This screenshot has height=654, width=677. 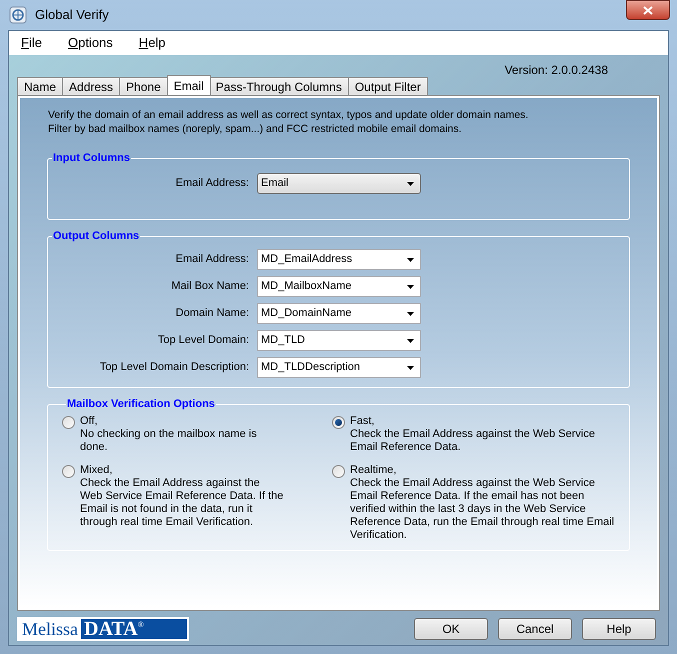 What do you see at coordinates (40, 86) in the screenshot?
I see `tab: Name` at bounding box center [40, 86].